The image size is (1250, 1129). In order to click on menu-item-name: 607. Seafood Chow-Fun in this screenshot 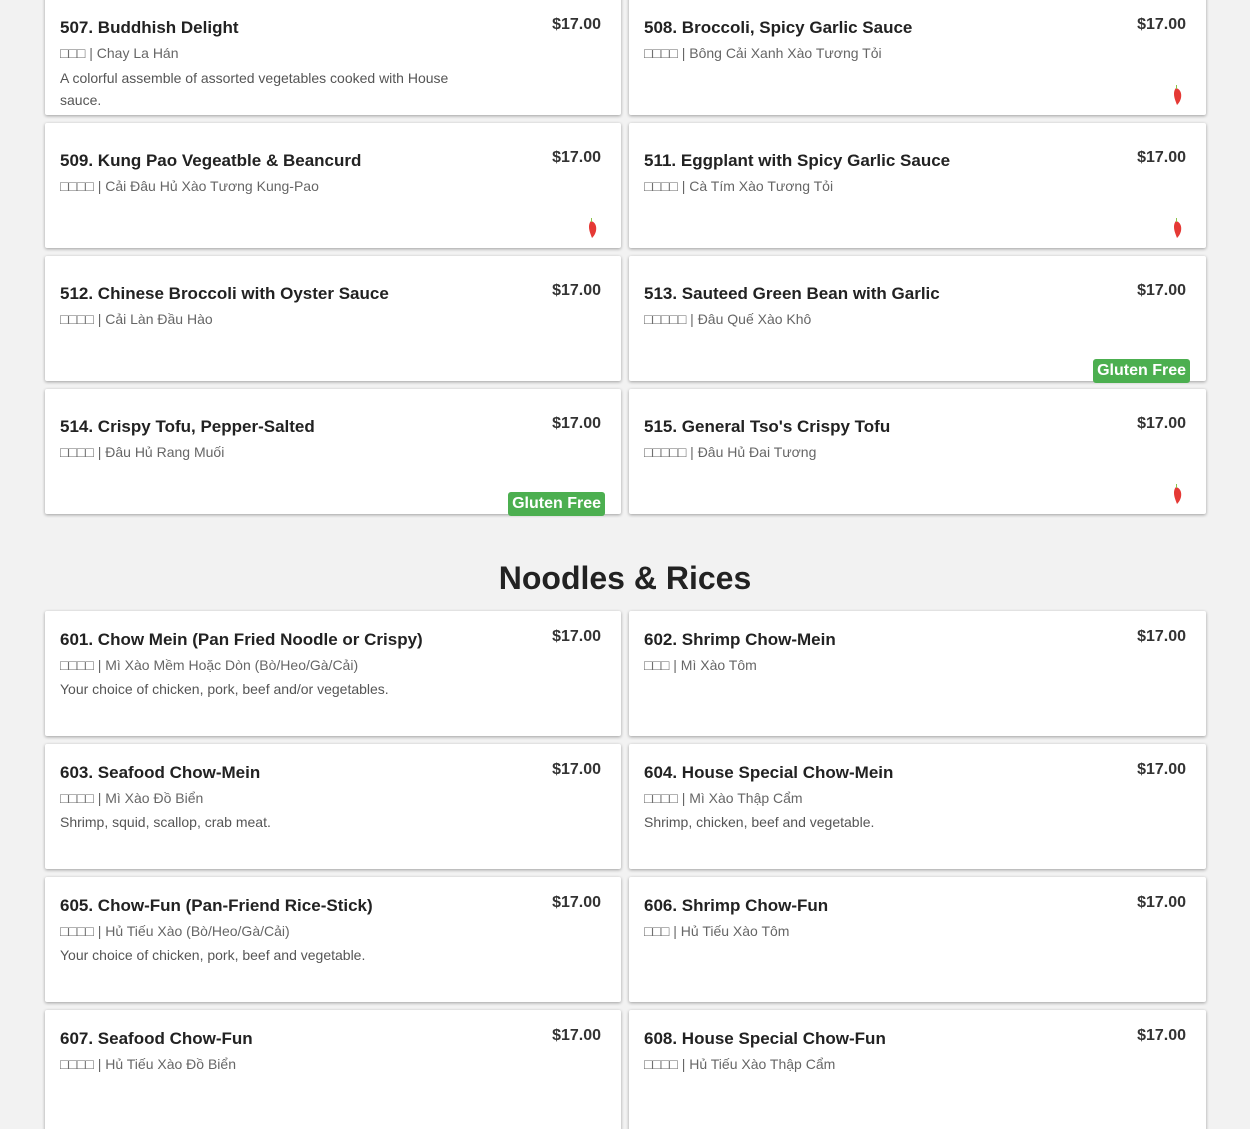, I will do `click(156, 1038)`.